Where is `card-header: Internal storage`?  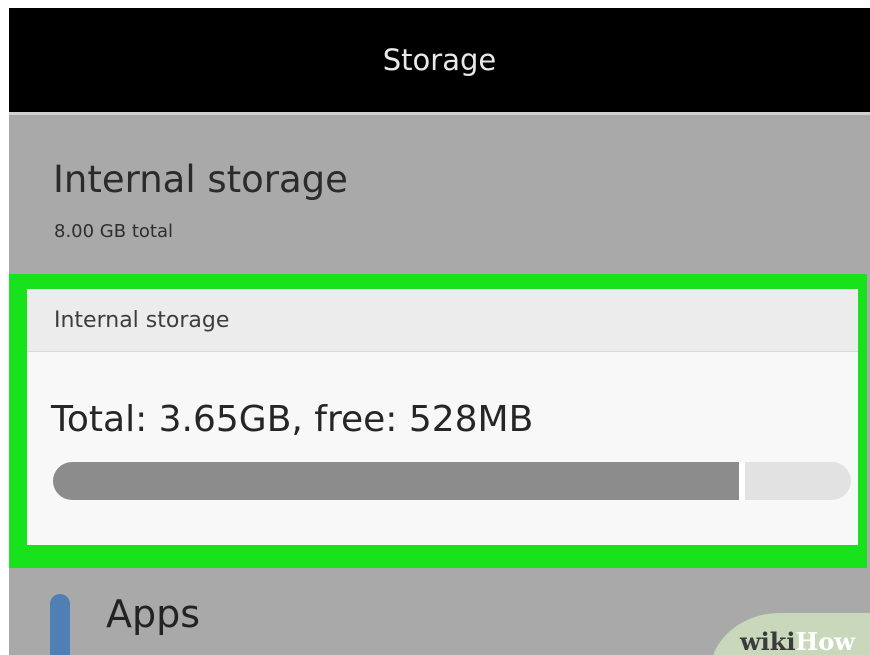
card-header: Internal storage is located at coordinates (442, 320).